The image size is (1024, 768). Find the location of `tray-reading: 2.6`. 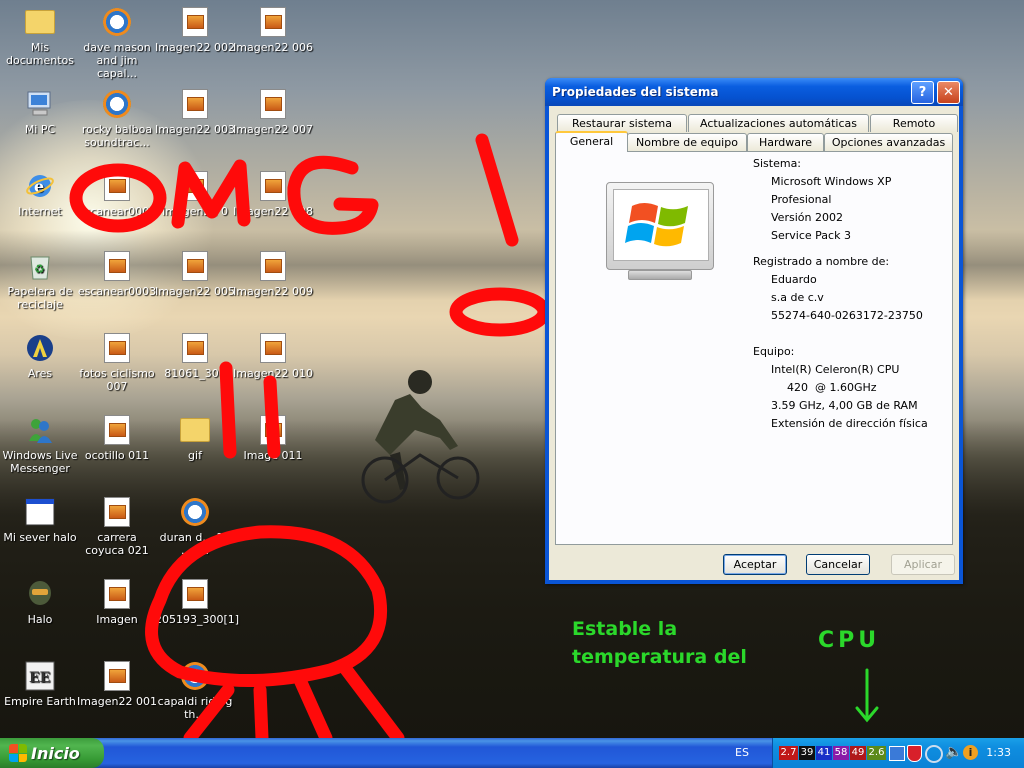

tray-reading: 2.6 is located at coordinates (876, 753).